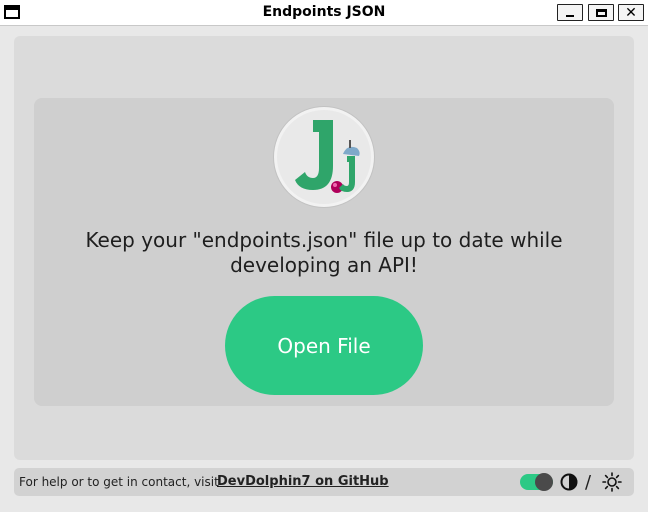 This screenshot has width=648, height=512. What do you see at coordinates (119, 482) in the screenshot?
I see `help-text: For help or to get in contact, visit` at bounding box center [119, 482].